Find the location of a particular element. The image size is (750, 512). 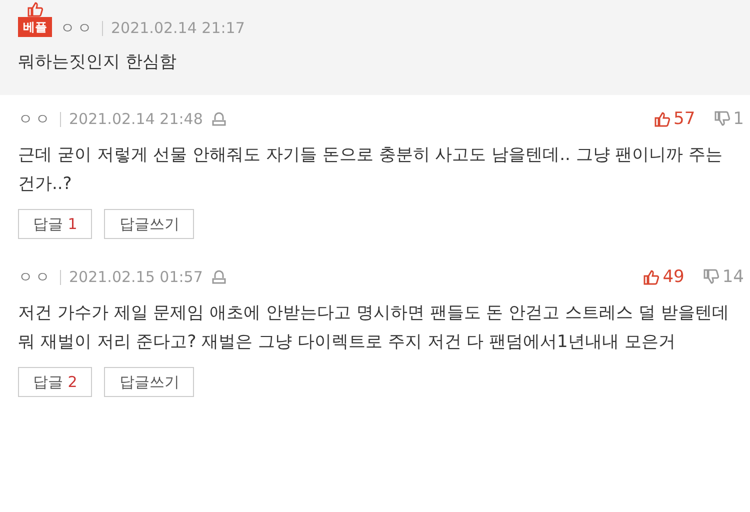

comment-date: 2021.02.14 21:48 is located at coordinates (136, 119).